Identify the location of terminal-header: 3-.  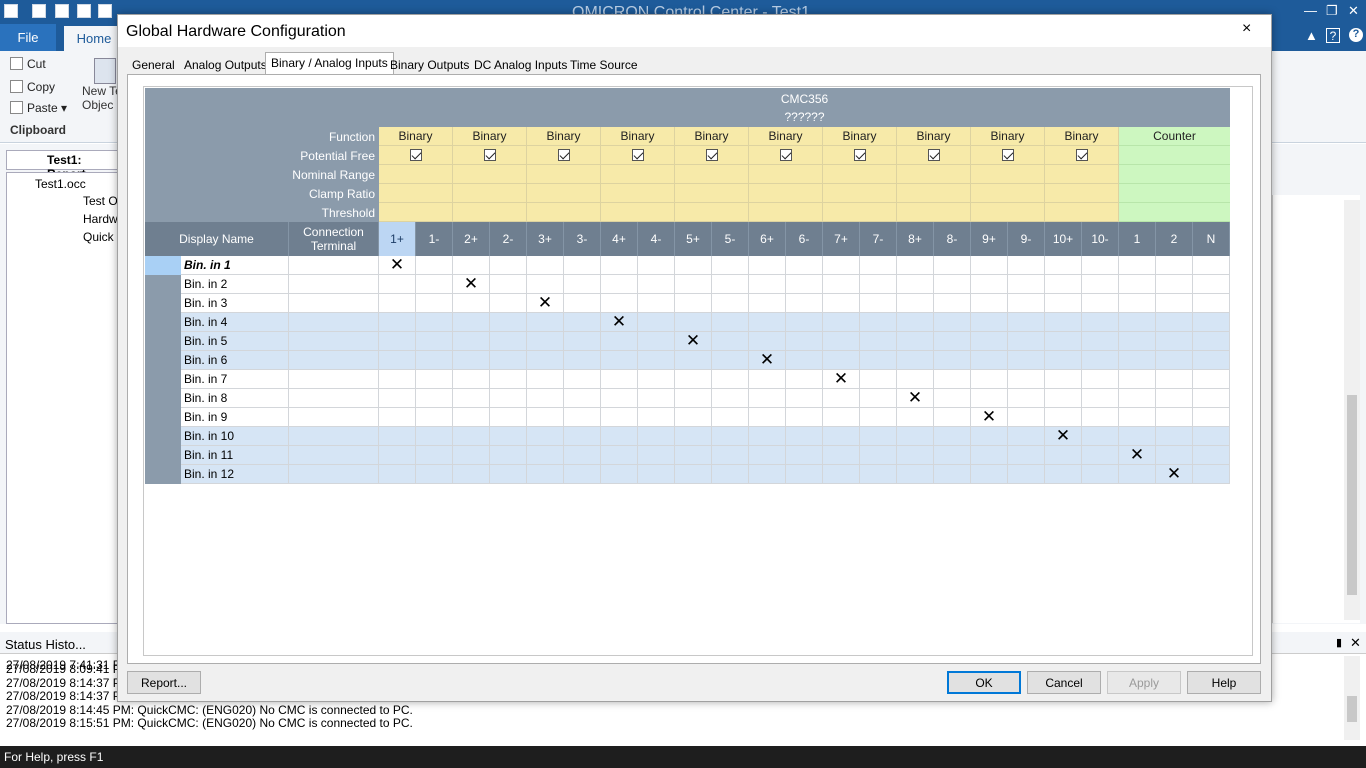
(582, 239).